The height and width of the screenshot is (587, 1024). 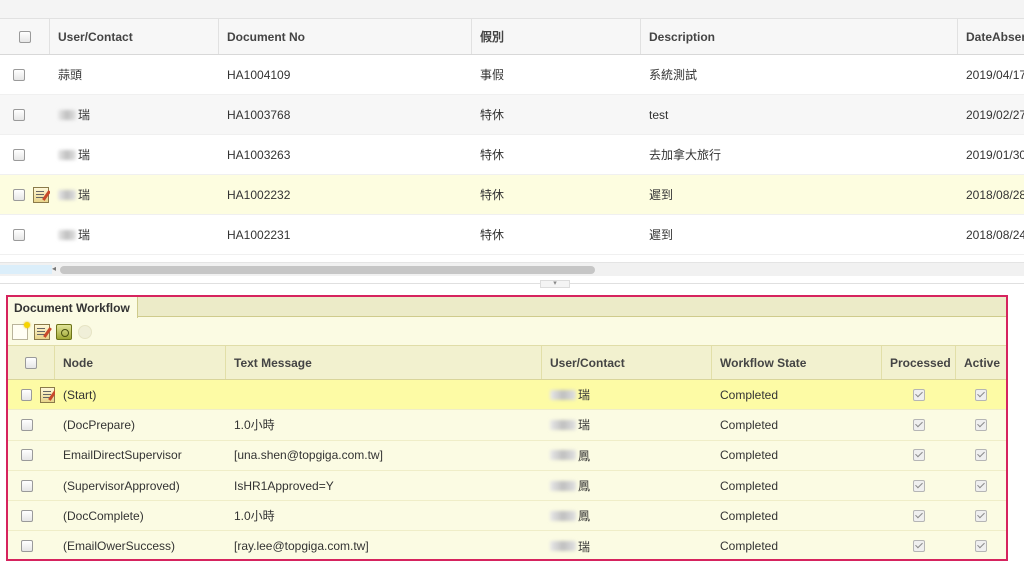 I want to click on col-node: Node, so click(x=140, y=362).